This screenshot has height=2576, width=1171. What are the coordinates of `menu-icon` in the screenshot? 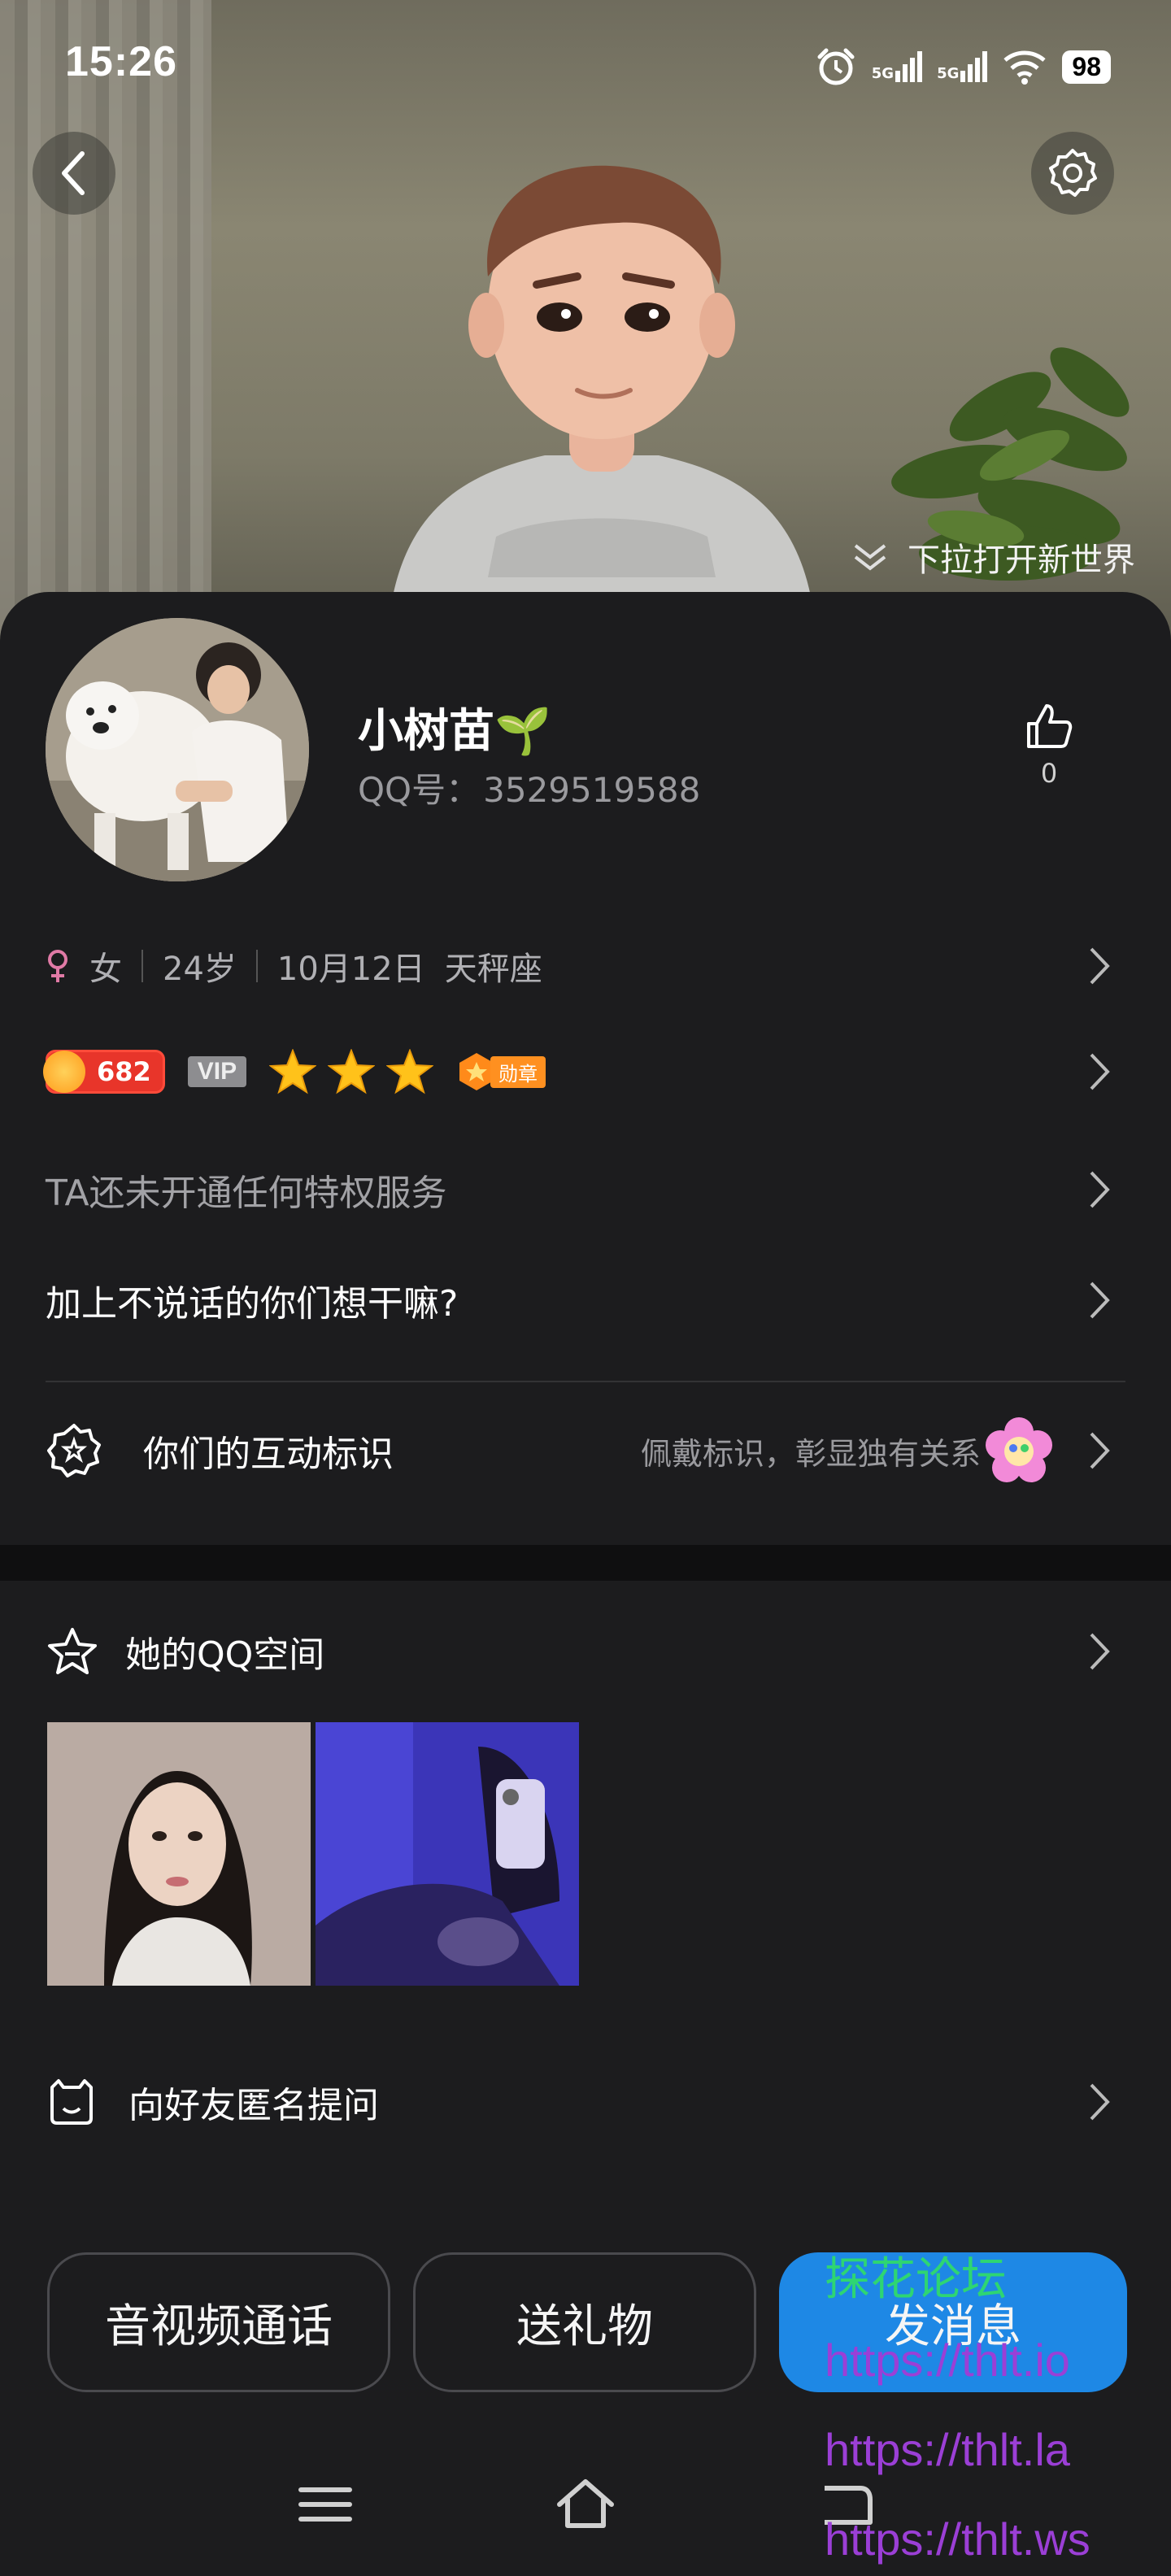 It's located at (325, 2505).